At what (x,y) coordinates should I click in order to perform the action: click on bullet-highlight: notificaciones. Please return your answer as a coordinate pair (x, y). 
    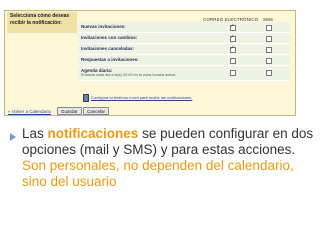
    Looking at the image, I should click on (93, 133).